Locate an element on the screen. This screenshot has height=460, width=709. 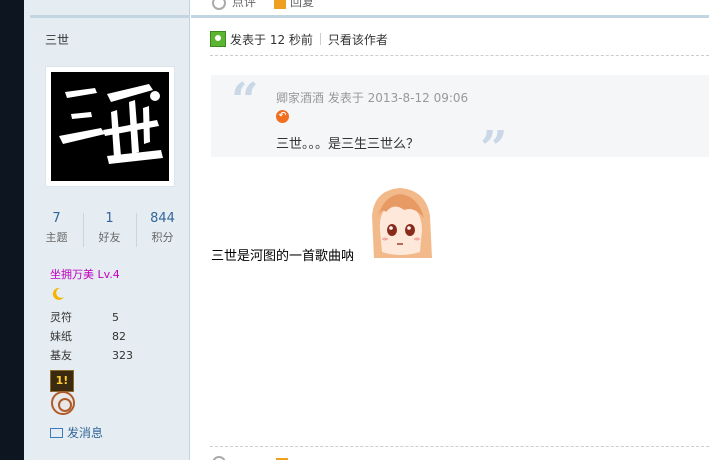
stat-threads: 7 主题 is located at coordinates (56, 228).